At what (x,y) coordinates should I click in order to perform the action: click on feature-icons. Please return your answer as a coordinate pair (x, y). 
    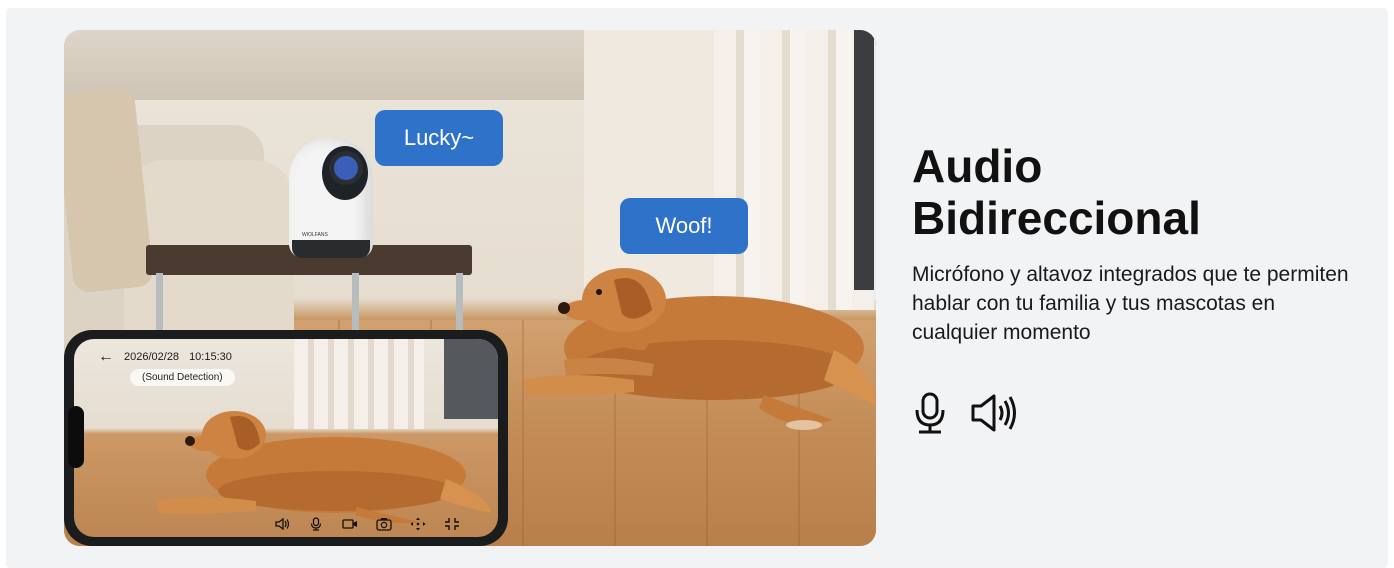
    Looking at the image, I should click on (966, 415).